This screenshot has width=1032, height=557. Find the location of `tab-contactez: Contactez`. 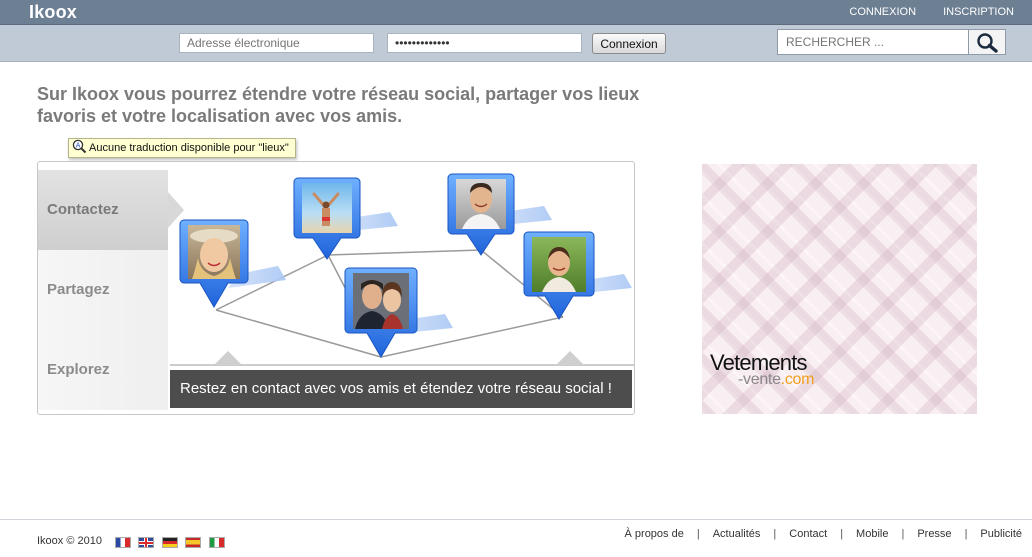

tab-contactez: Contactez is located at coordinates (111, 210).